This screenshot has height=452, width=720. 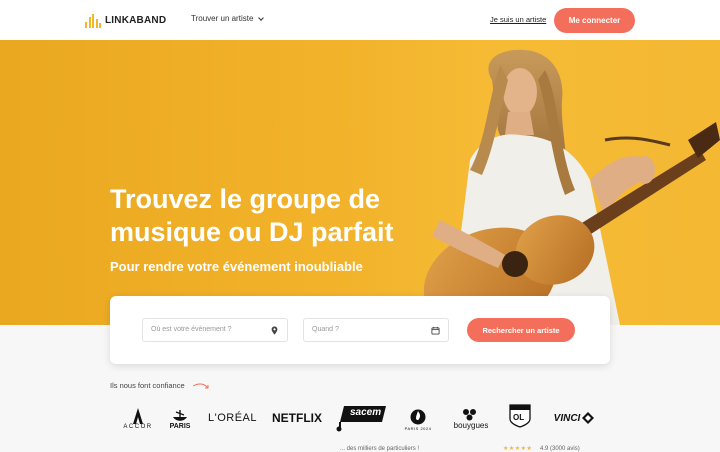 I want to click on paris-ship-icon, so click(x=180, y=415).